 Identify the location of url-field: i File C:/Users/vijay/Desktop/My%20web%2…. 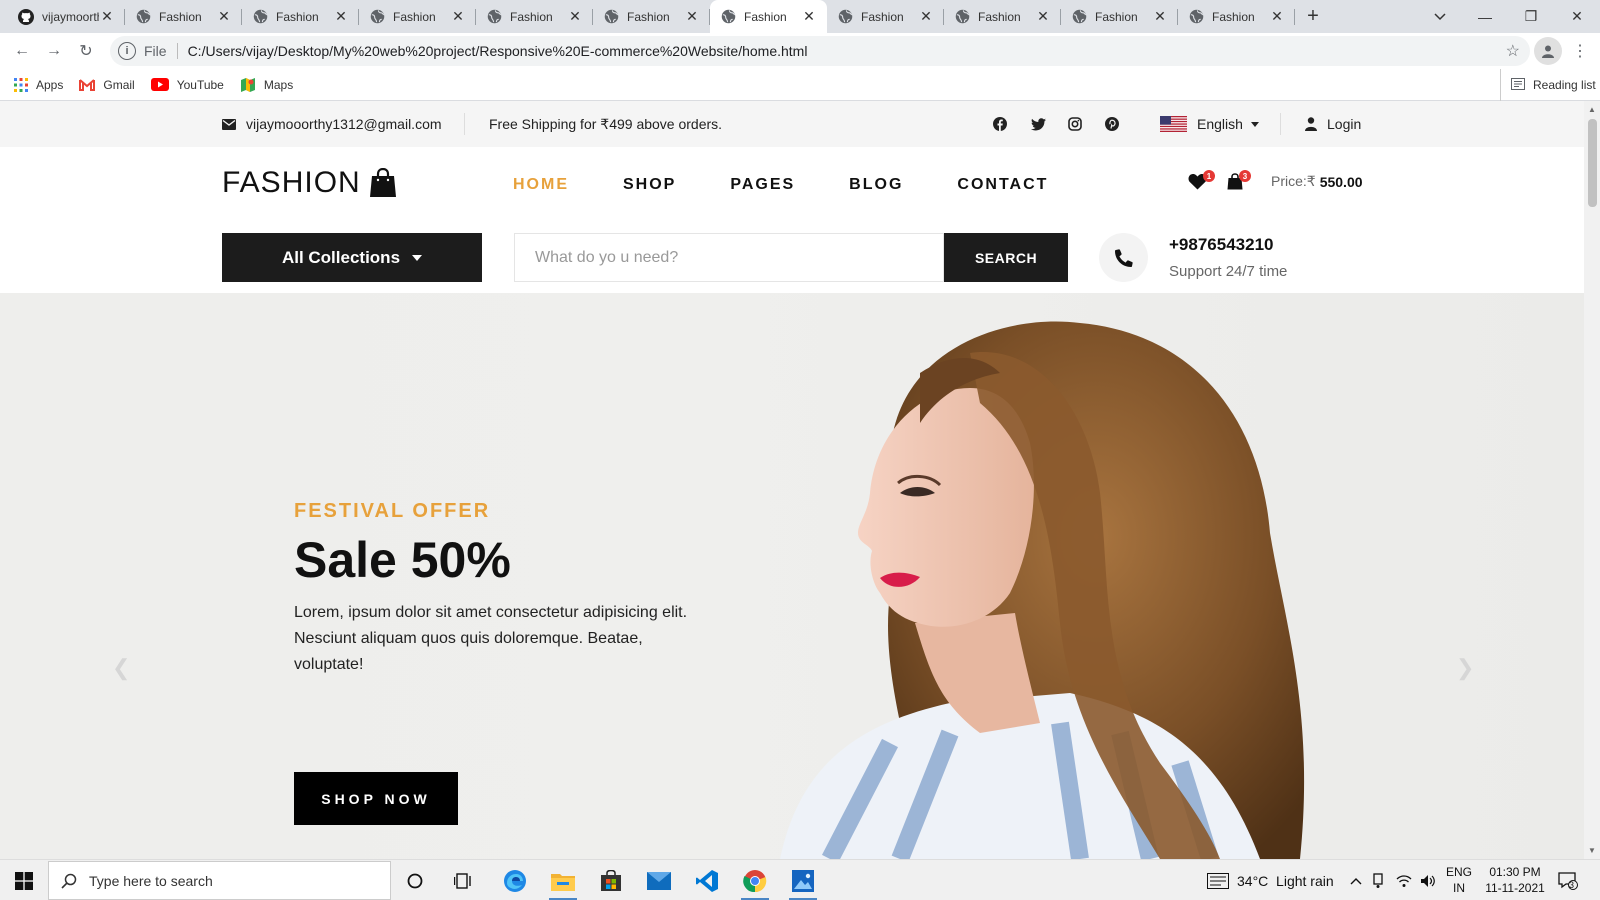
(820, 51).